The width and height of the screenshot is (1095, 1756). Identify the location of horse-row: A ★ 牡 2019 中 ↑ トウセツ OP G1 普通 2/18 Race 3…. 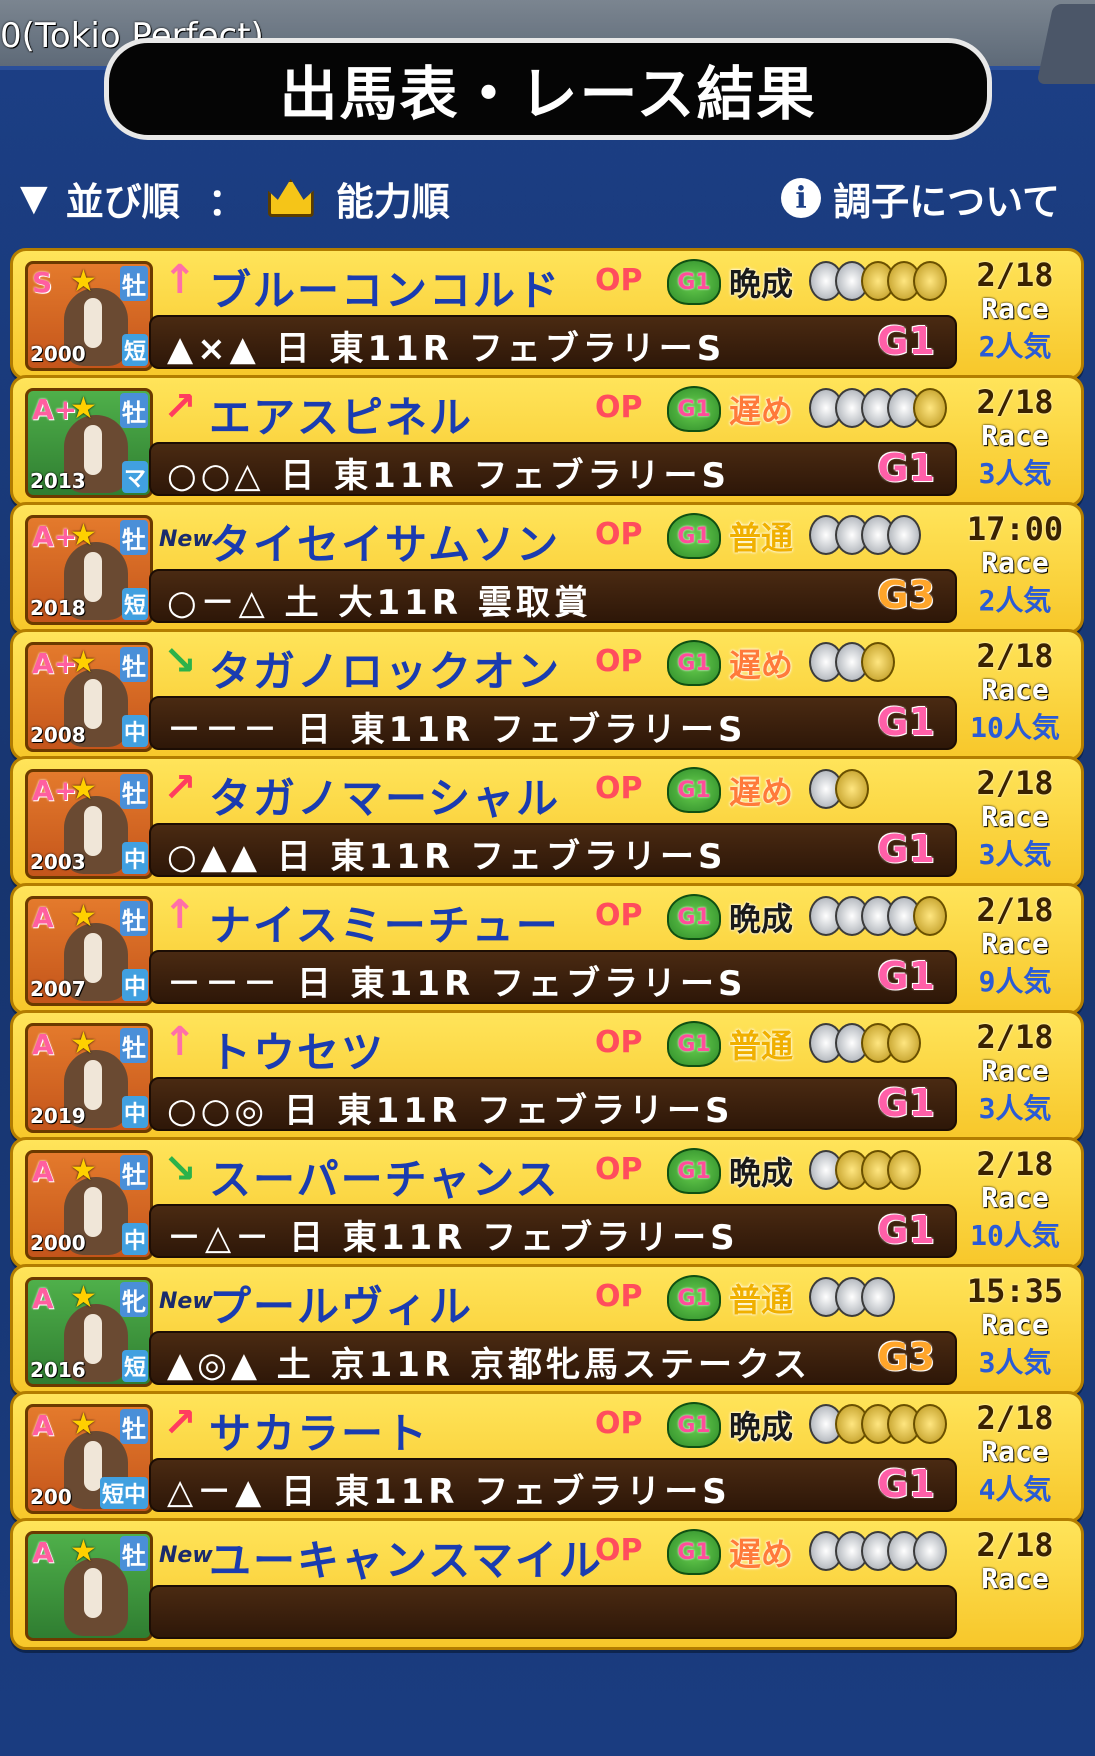
(547, 1076).